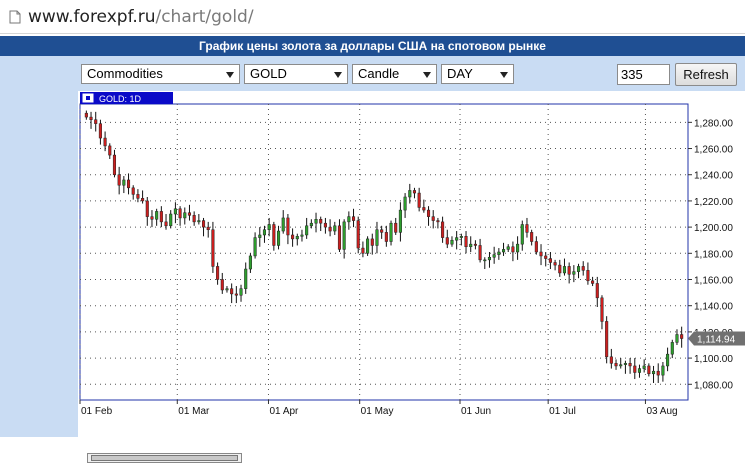 The height and width of the screenshot is (463, 745). Describe the element at coordinates (643, 74) in the screenshot. I see `bars-count-input: 335` at that location.